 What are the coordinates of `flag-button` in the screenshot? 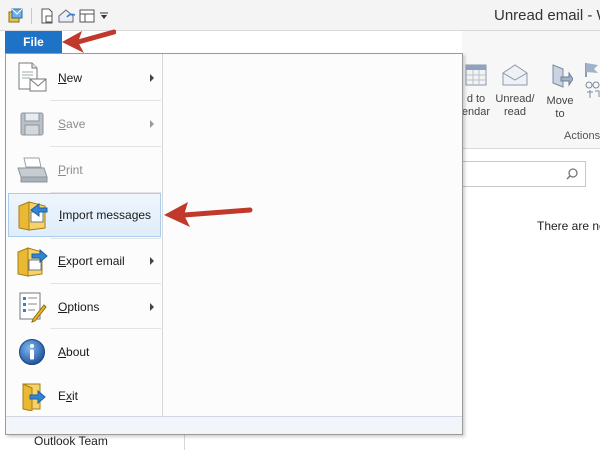 It's located at (591, 83).